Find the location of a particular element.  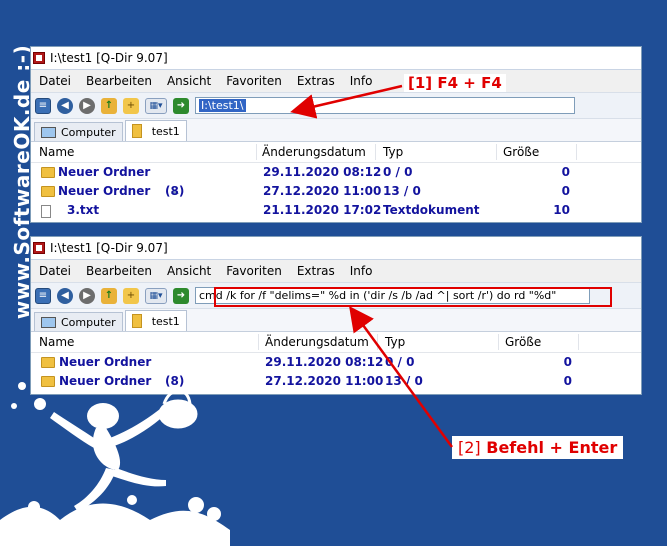

address-bar: I:\test1\ is located at coordinates (385, 105).